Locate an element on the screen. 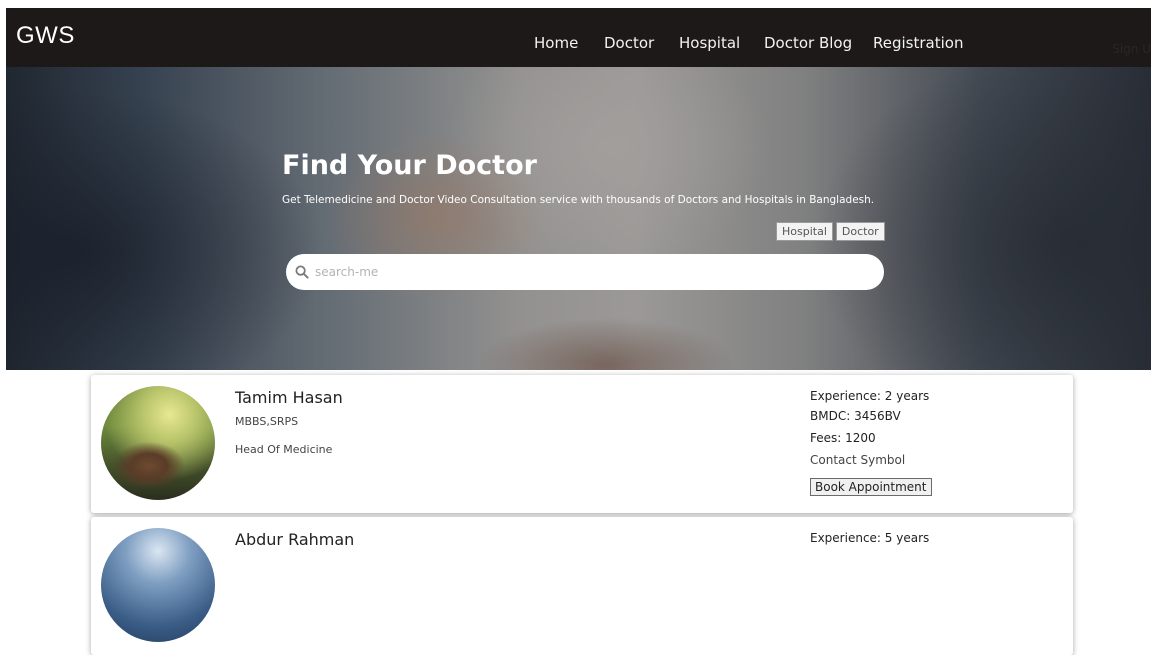 Image resolution: width=1151 pixels, height=655 pixels. search-bar is located at coordinates (585, 272).